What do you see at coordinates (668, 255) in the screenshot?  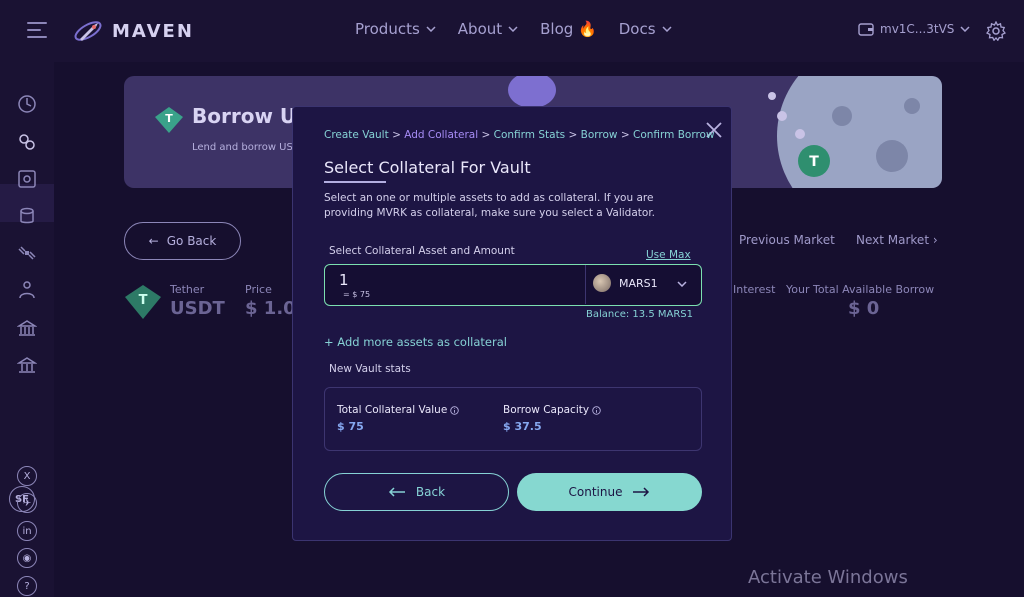 I see `use-max-link: Use Max` at bounding box center [668, 255].